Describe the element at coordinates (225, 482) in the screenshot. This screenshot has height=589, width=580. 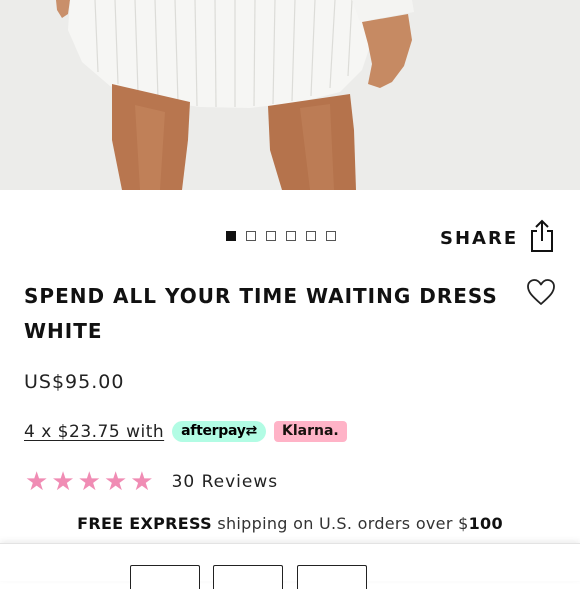
I see `reviews-link: 30 Reviews` at that location.